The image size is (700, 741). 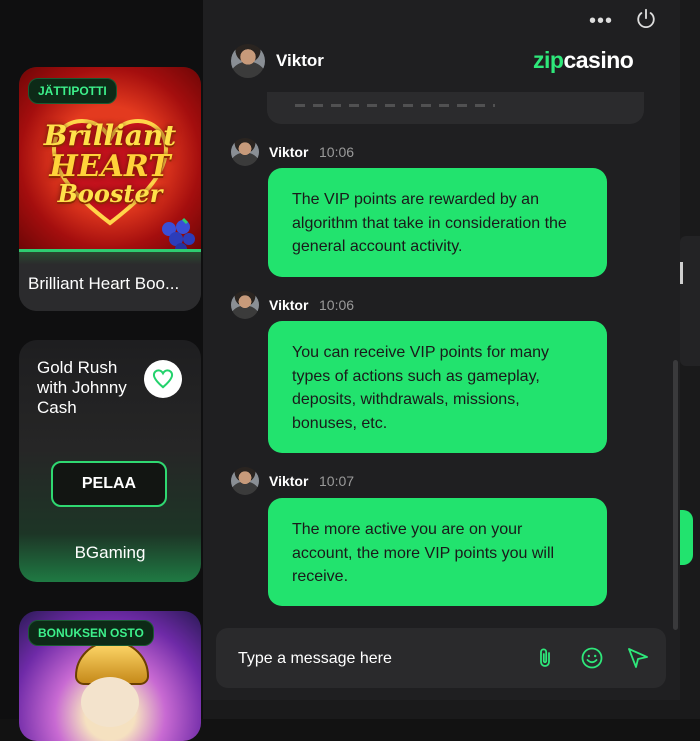 I want to click on game-title: Gold Rush with Johnny Cash, so click(x=82, y=387).